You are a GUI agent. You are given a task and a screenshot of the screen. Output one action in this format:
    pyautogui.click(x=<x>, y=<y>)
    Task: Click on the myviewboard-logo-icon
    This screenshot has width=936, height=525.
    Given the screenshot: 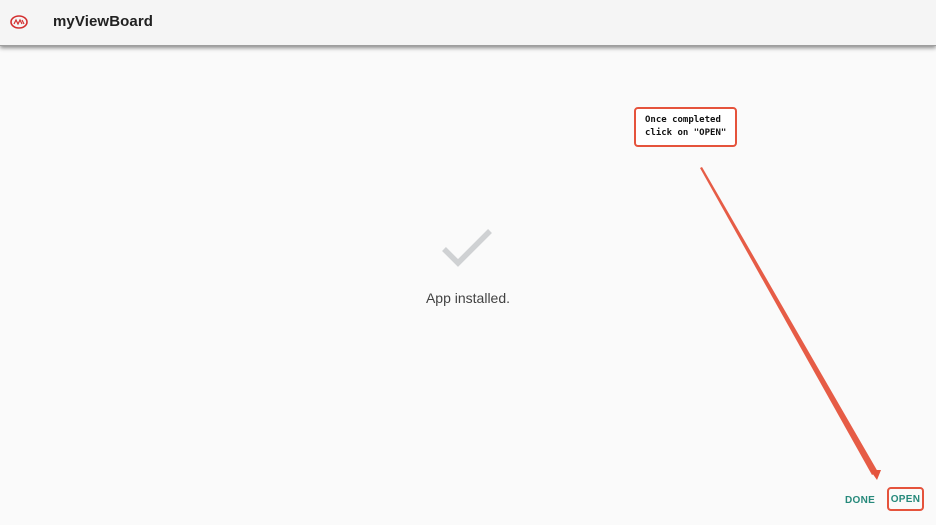 What is the action you would take?
    pyautogui.click(x=19, y=22)
    